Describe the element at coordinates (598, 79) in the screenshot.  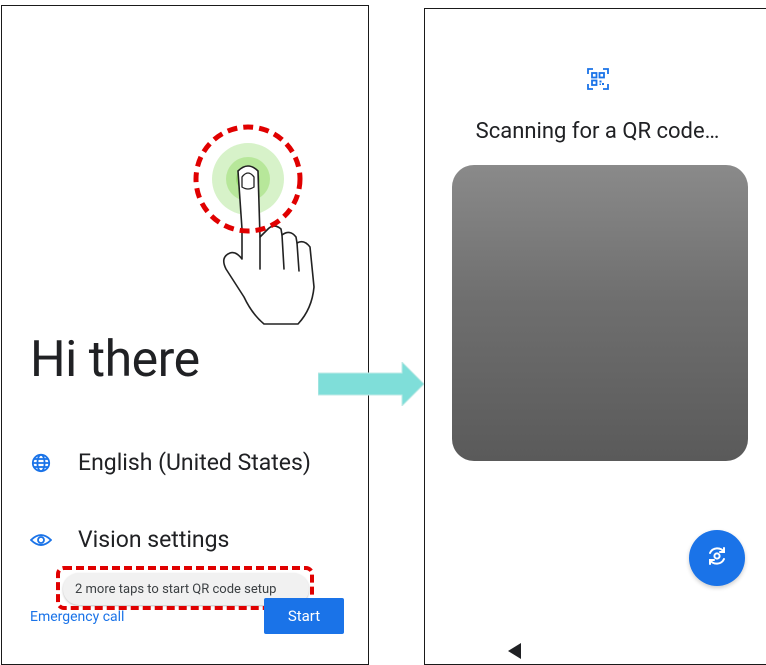
I see `qr-code-scan-icon` at that location.